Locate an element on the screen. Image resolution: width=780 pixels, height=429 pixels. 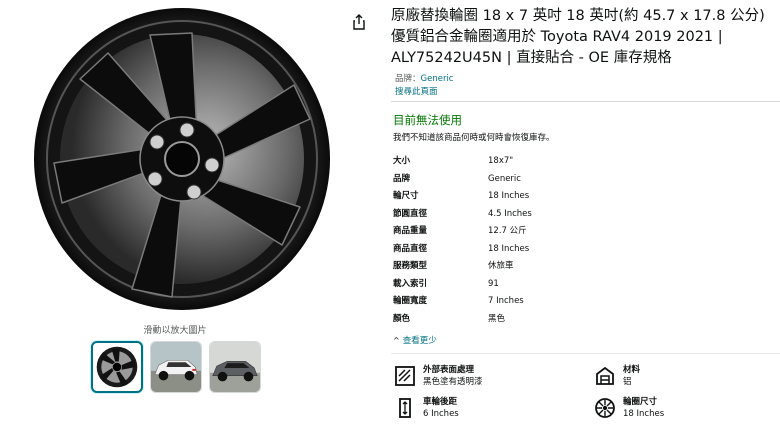
gray-suv-thumbnail-image is located at coordinates (235, 367).